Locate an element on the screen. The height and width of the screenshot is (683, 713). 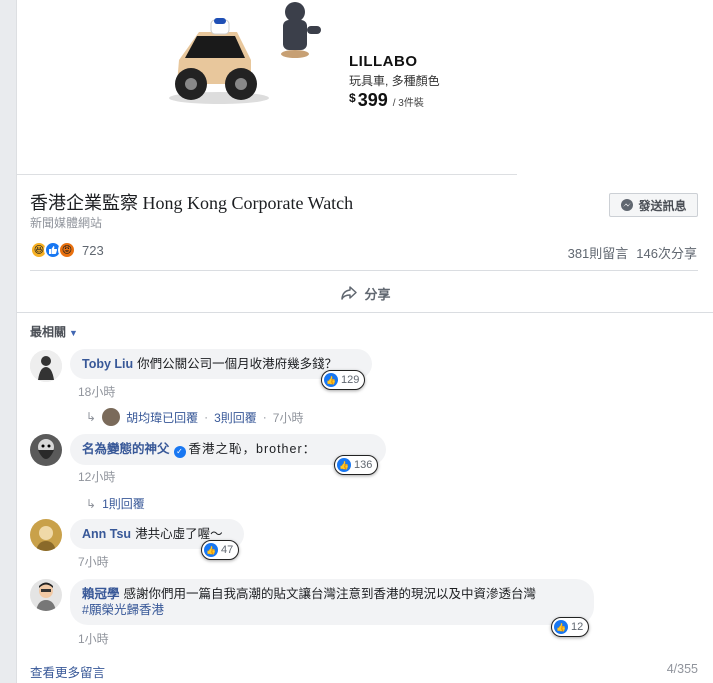
send-message-label: 發送訊息 is located at coordinates (662, 205).